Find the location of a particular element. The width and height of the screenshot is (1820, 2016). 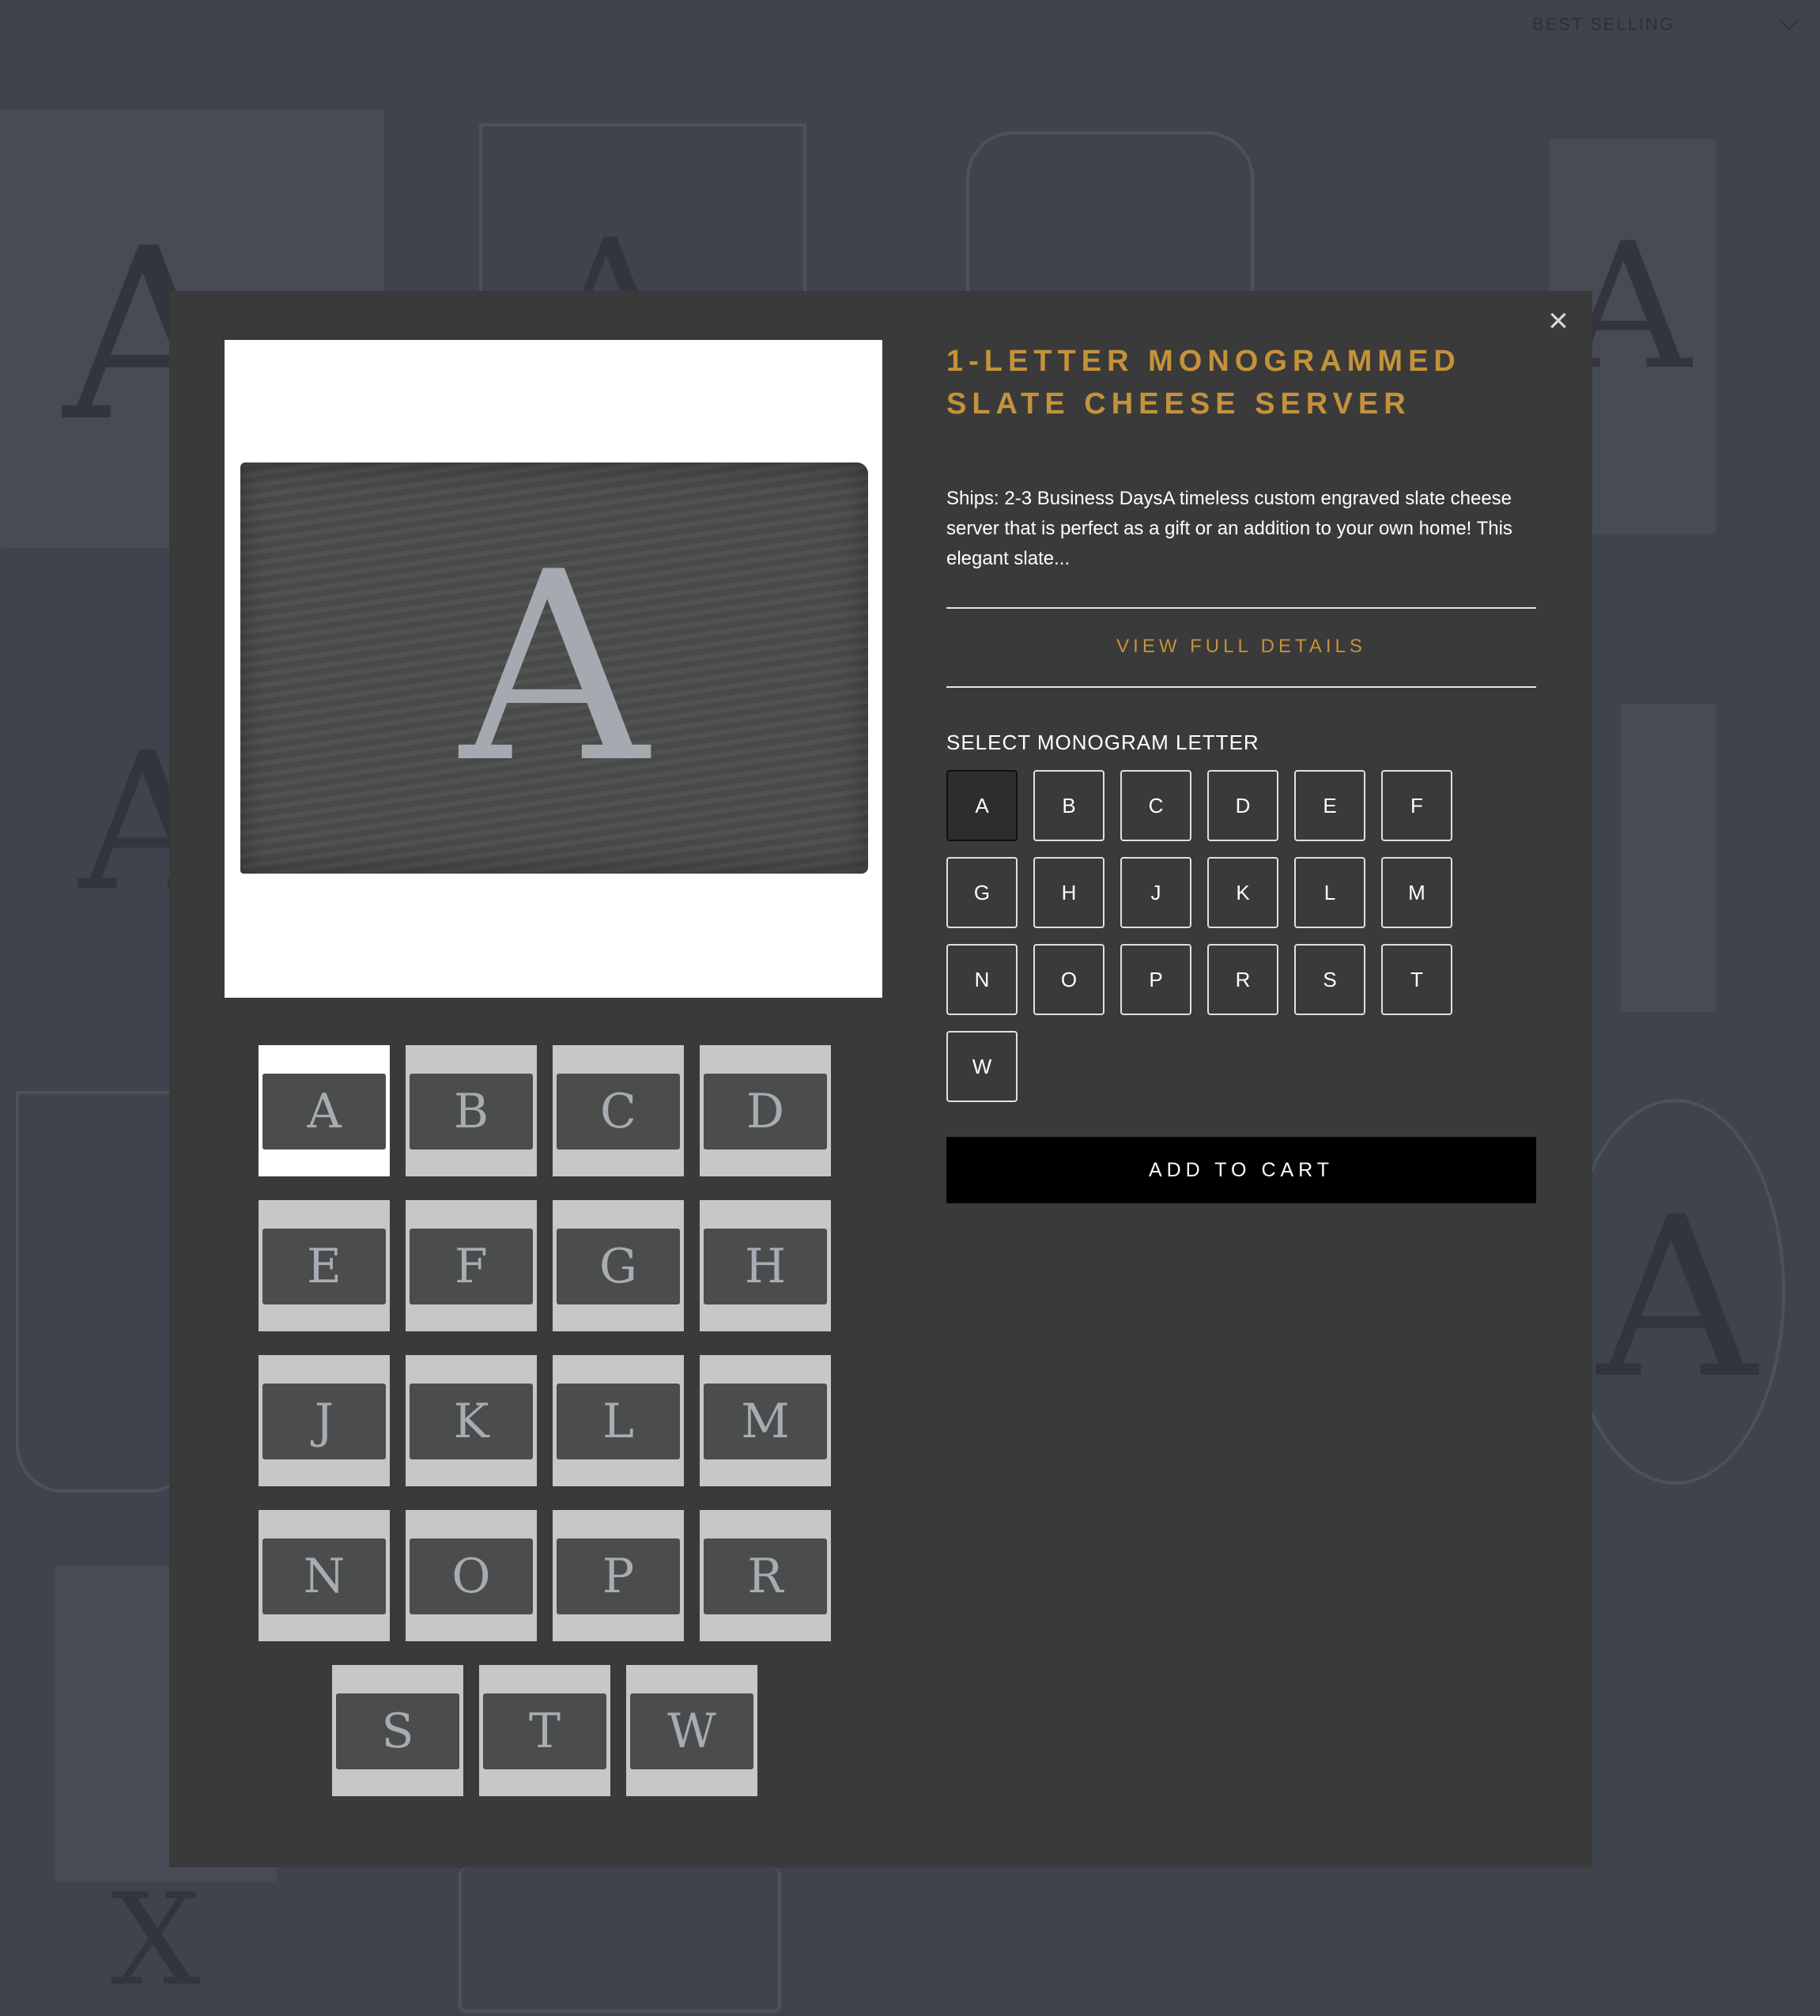

thumbnail-slate-image: C is located at coordinates (618, 1112).